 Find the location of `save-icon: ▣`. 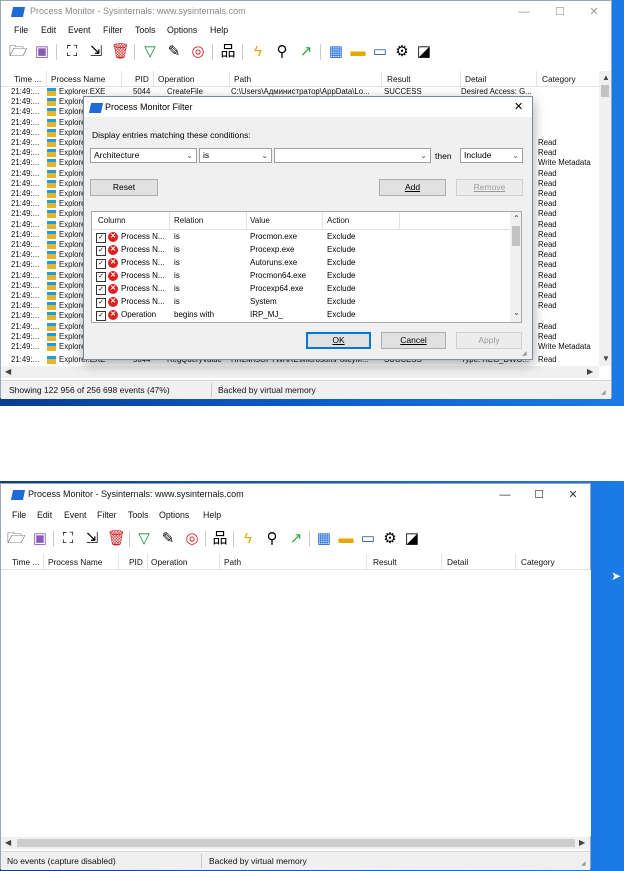

save-icon: ▣ is located at coordinates (40, 539).